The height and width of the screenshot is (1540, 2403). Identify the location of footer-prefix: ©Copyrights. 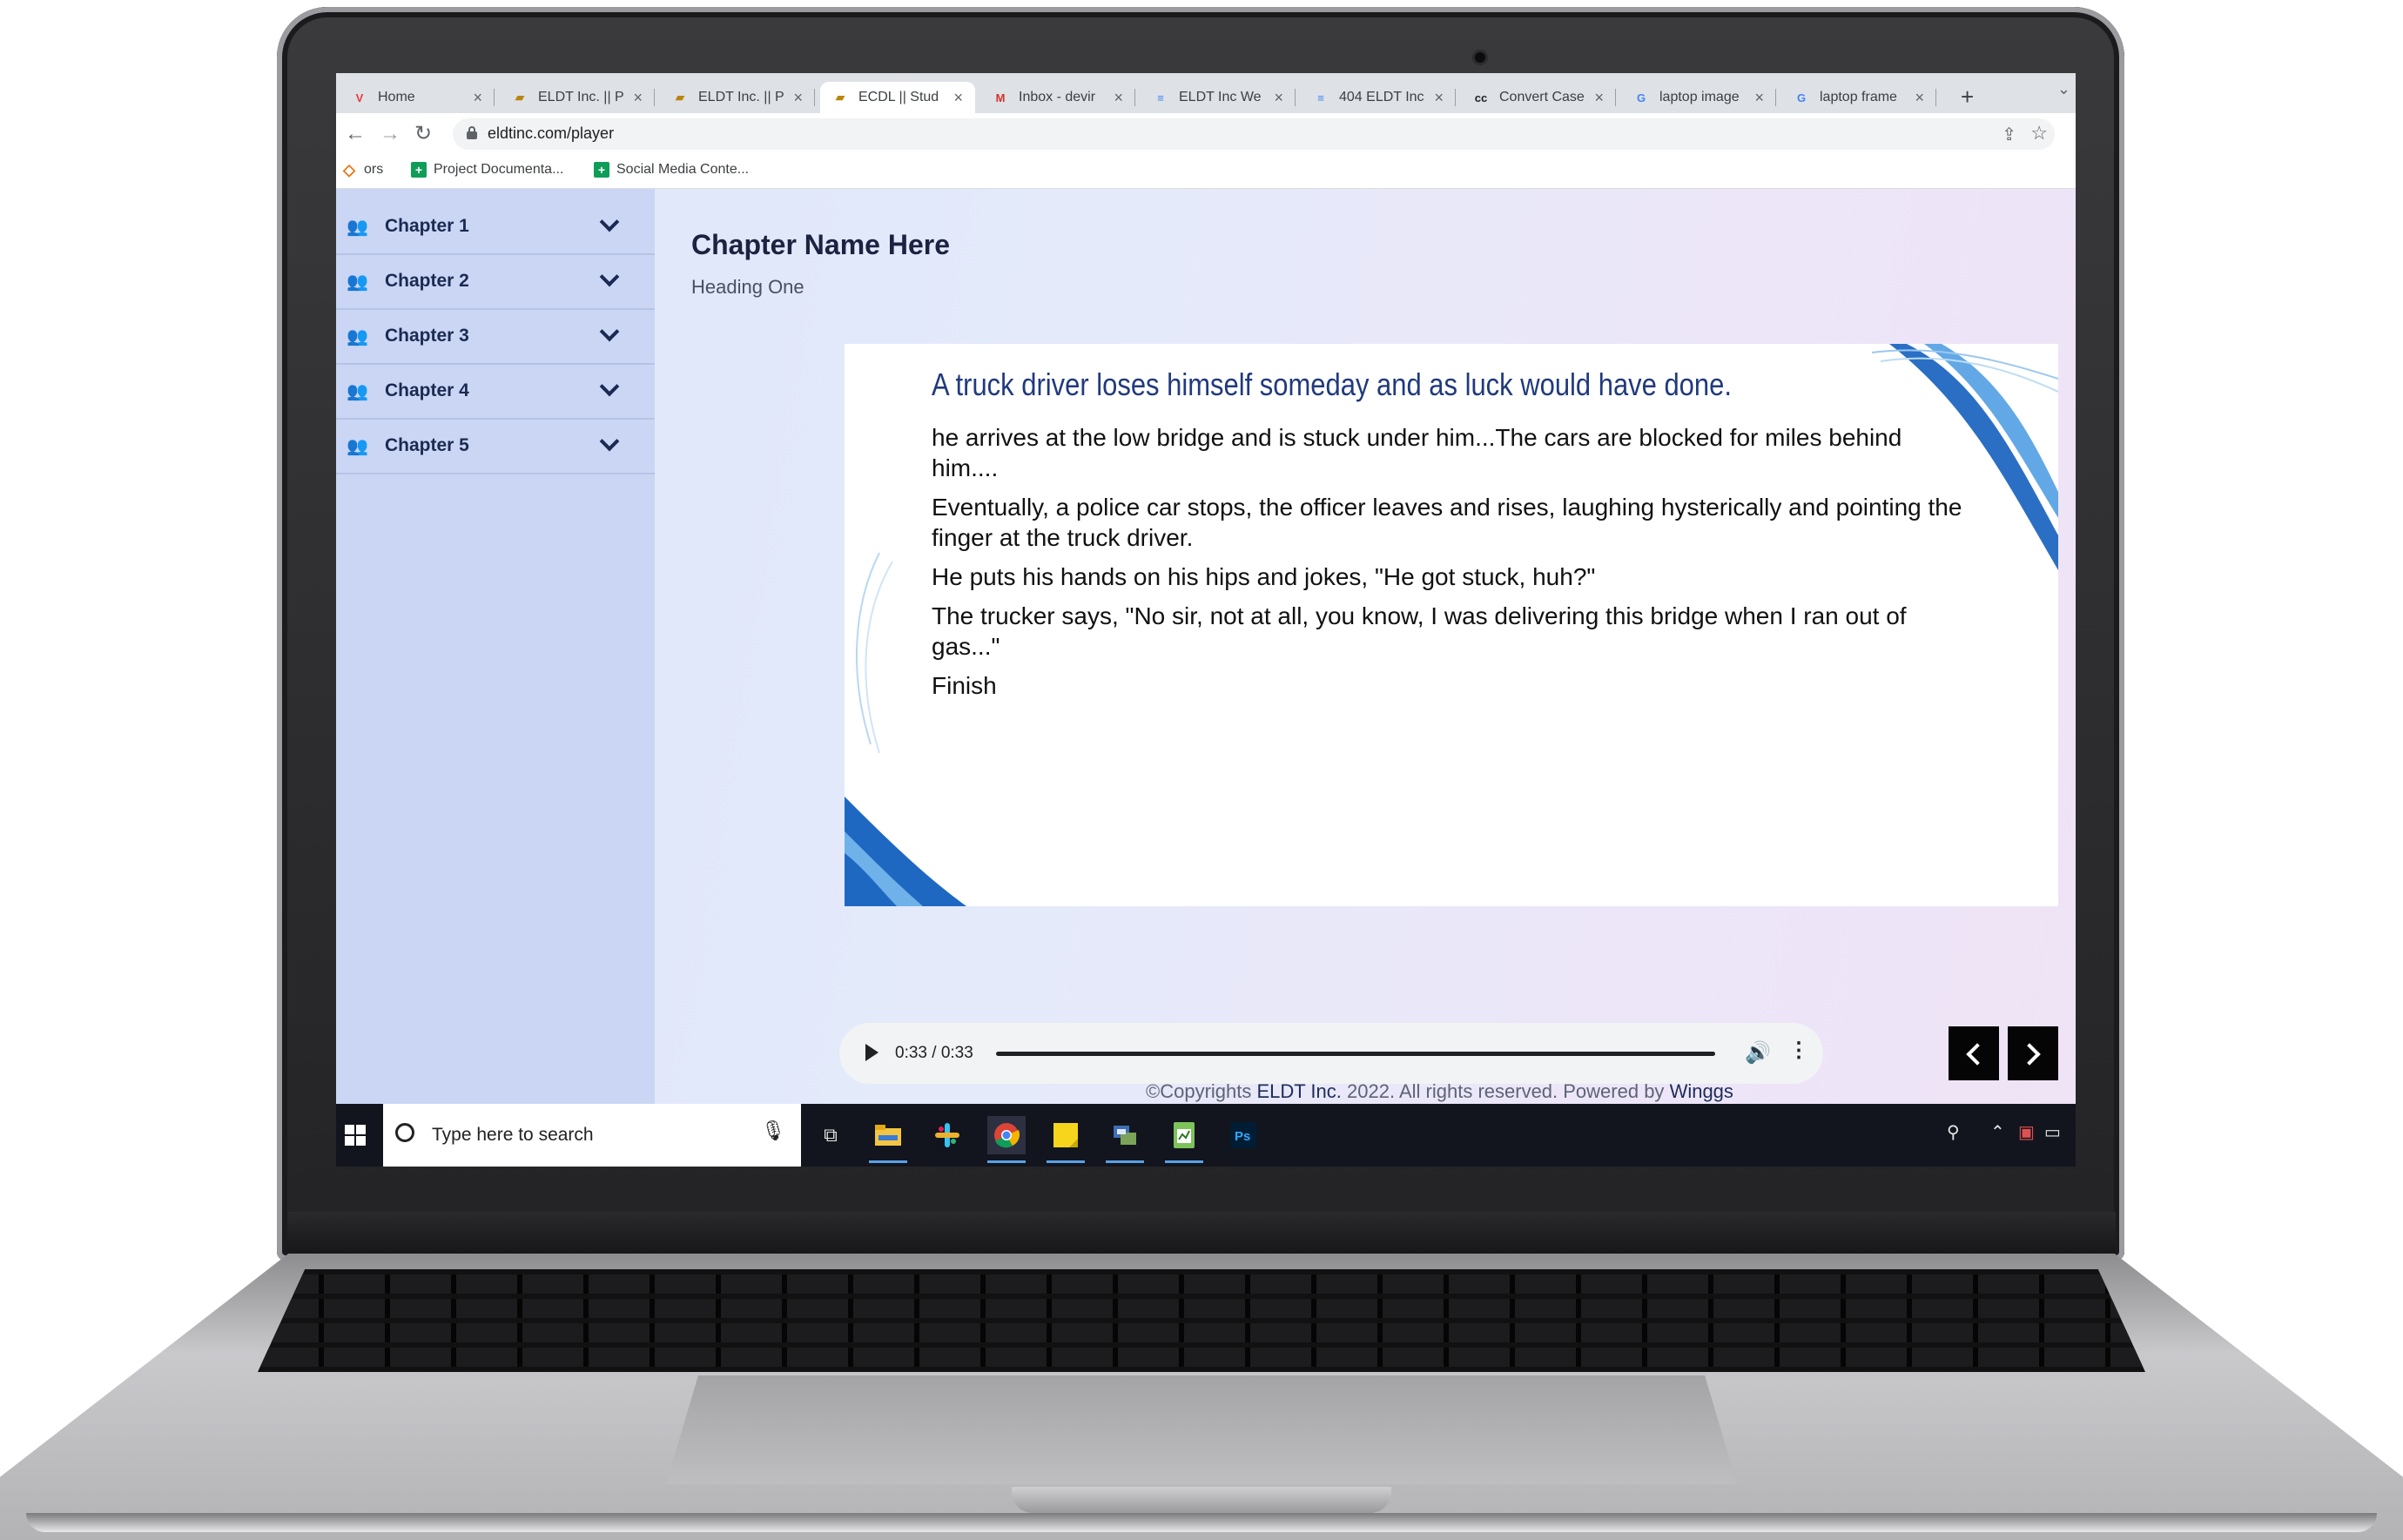
(1201, 1091).